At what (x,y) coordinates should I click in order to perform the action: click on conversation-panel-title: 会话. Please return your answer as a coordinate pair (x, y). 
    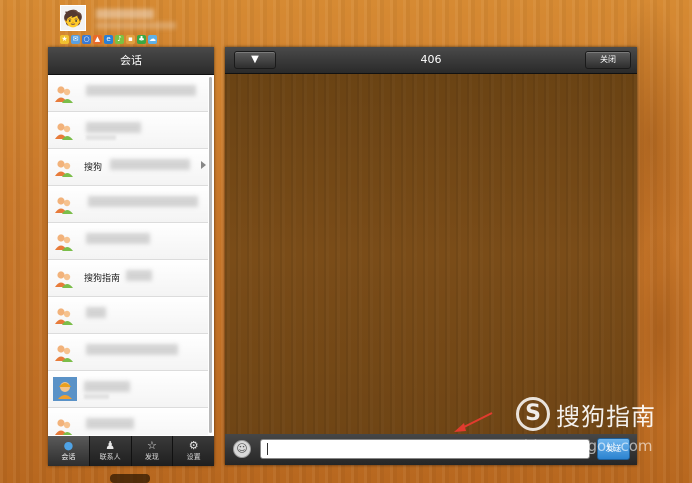
    Looking at the image, I should click on (131, 61).